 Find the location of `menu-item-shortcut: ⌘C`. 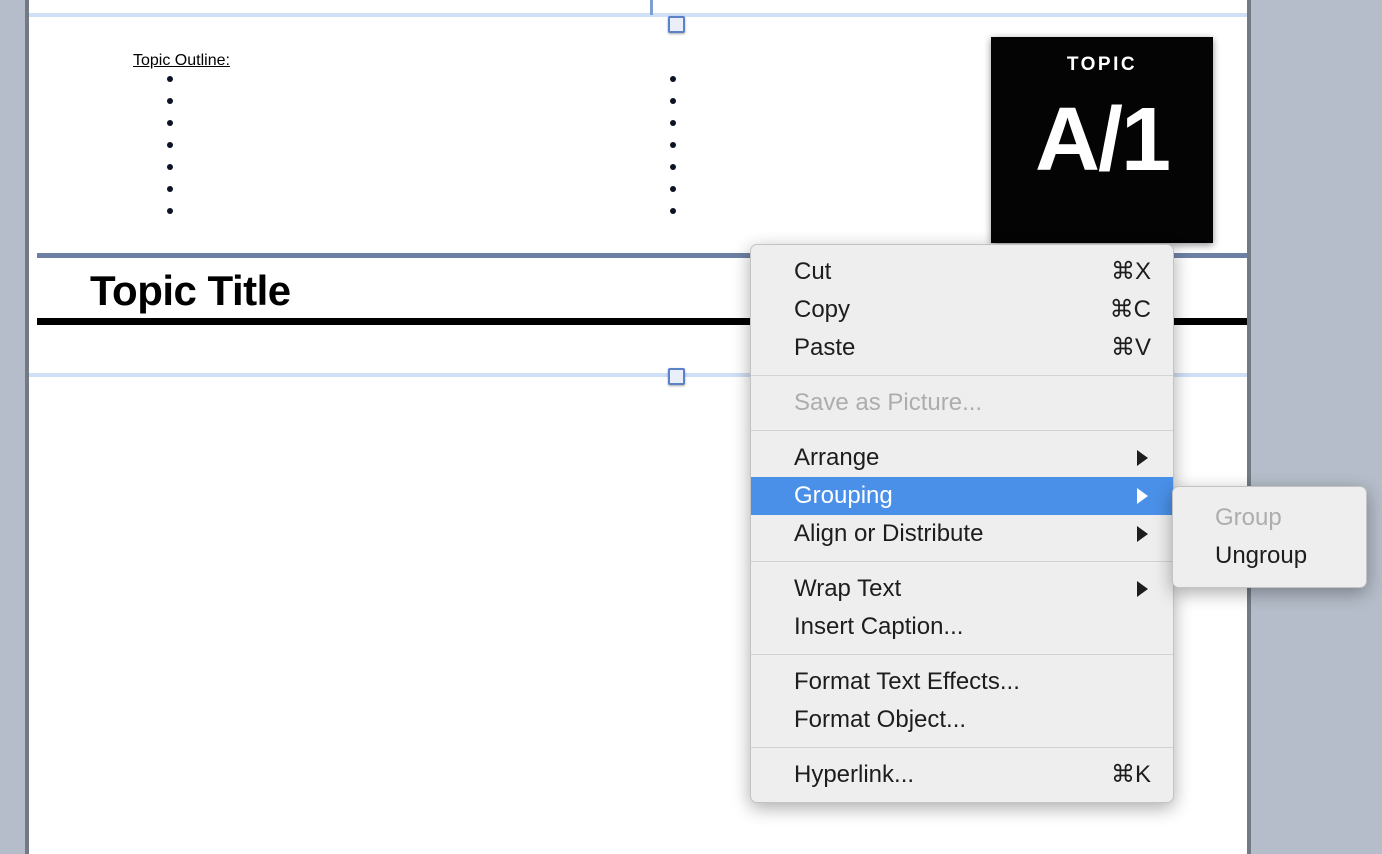

menu-item-shortcut: ⌘C is located at coordinates (1130, 309).